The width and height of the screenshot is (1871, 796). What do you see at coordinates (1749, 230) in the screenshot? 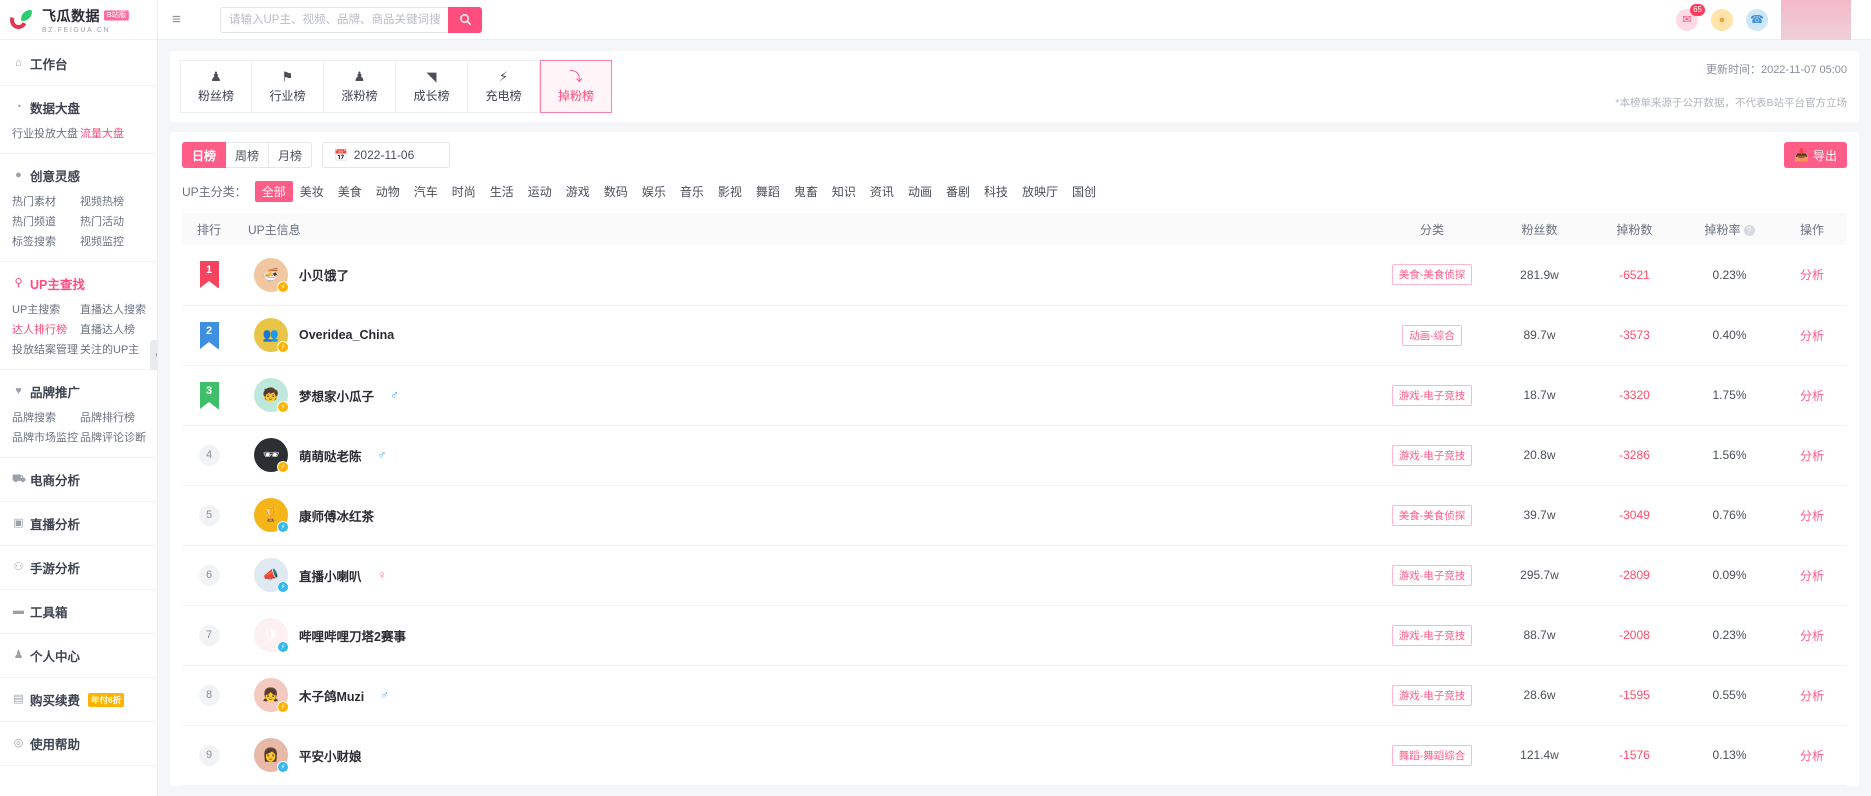
I see `question-circle-icon: ?` at bounding box center [1749, 230].